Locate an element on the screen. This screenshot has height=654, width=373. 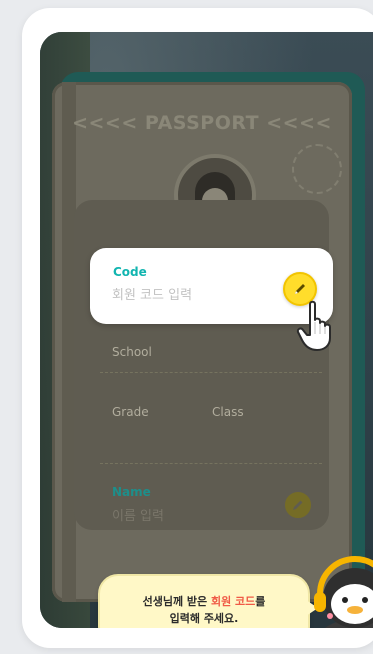
penguin-mascot-icon is located at coordinates (343, 592).